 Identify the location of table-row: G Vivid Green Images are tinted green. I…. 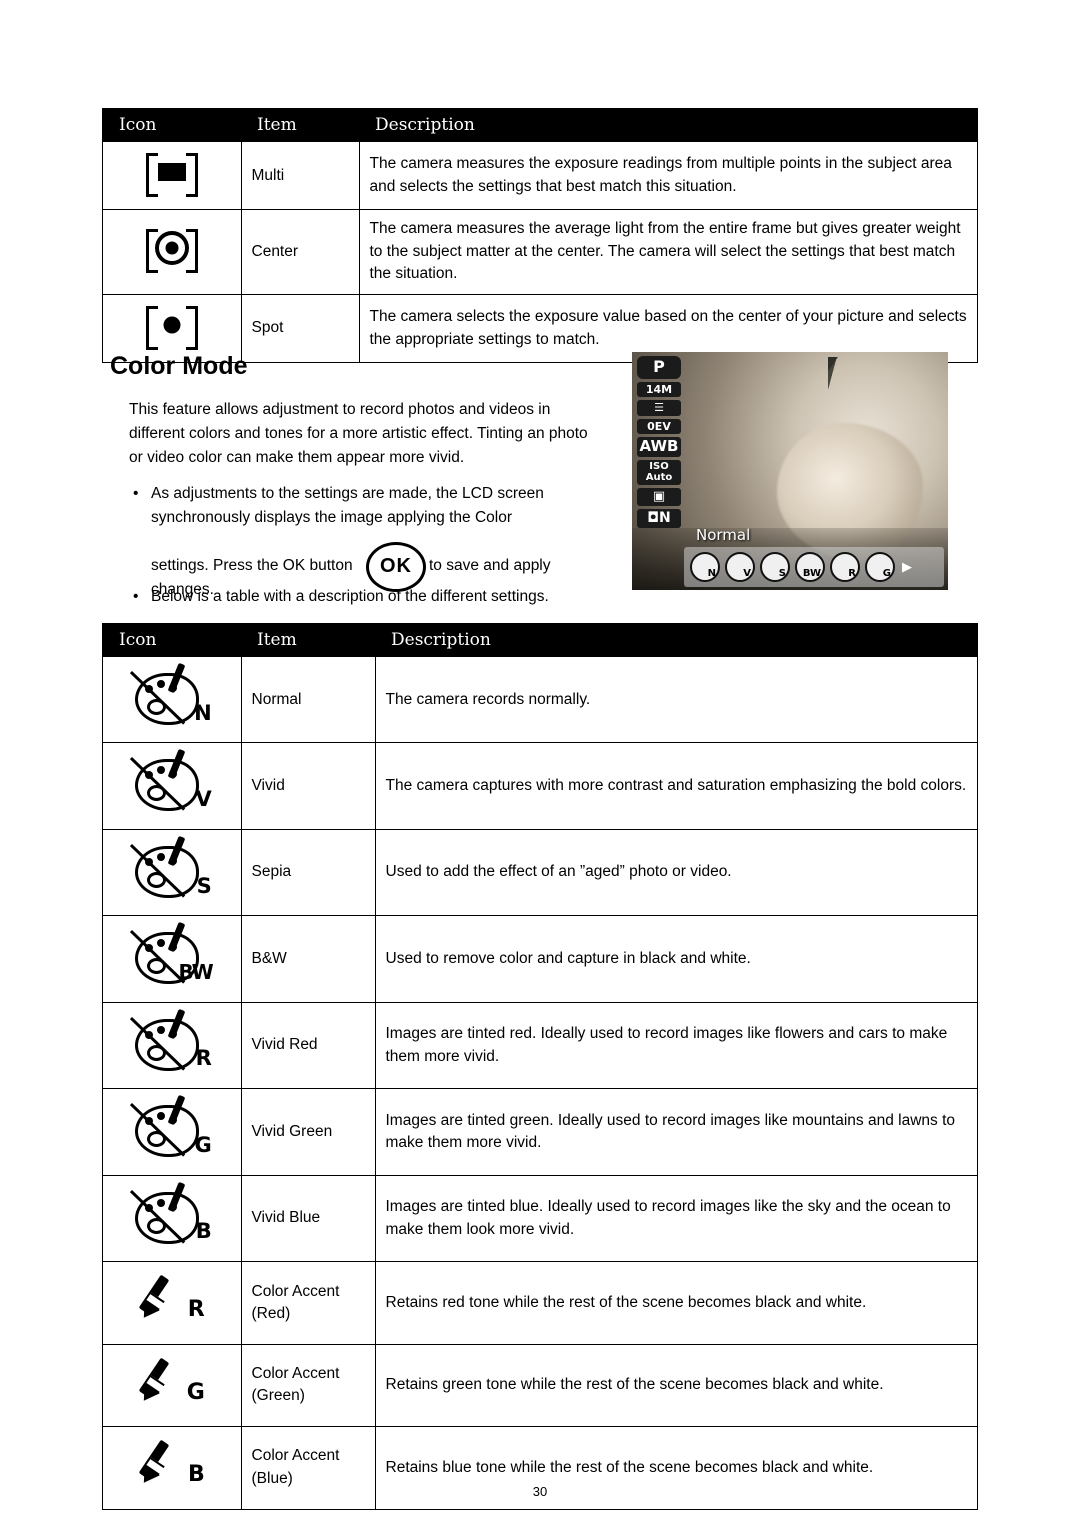
(540, 1132).